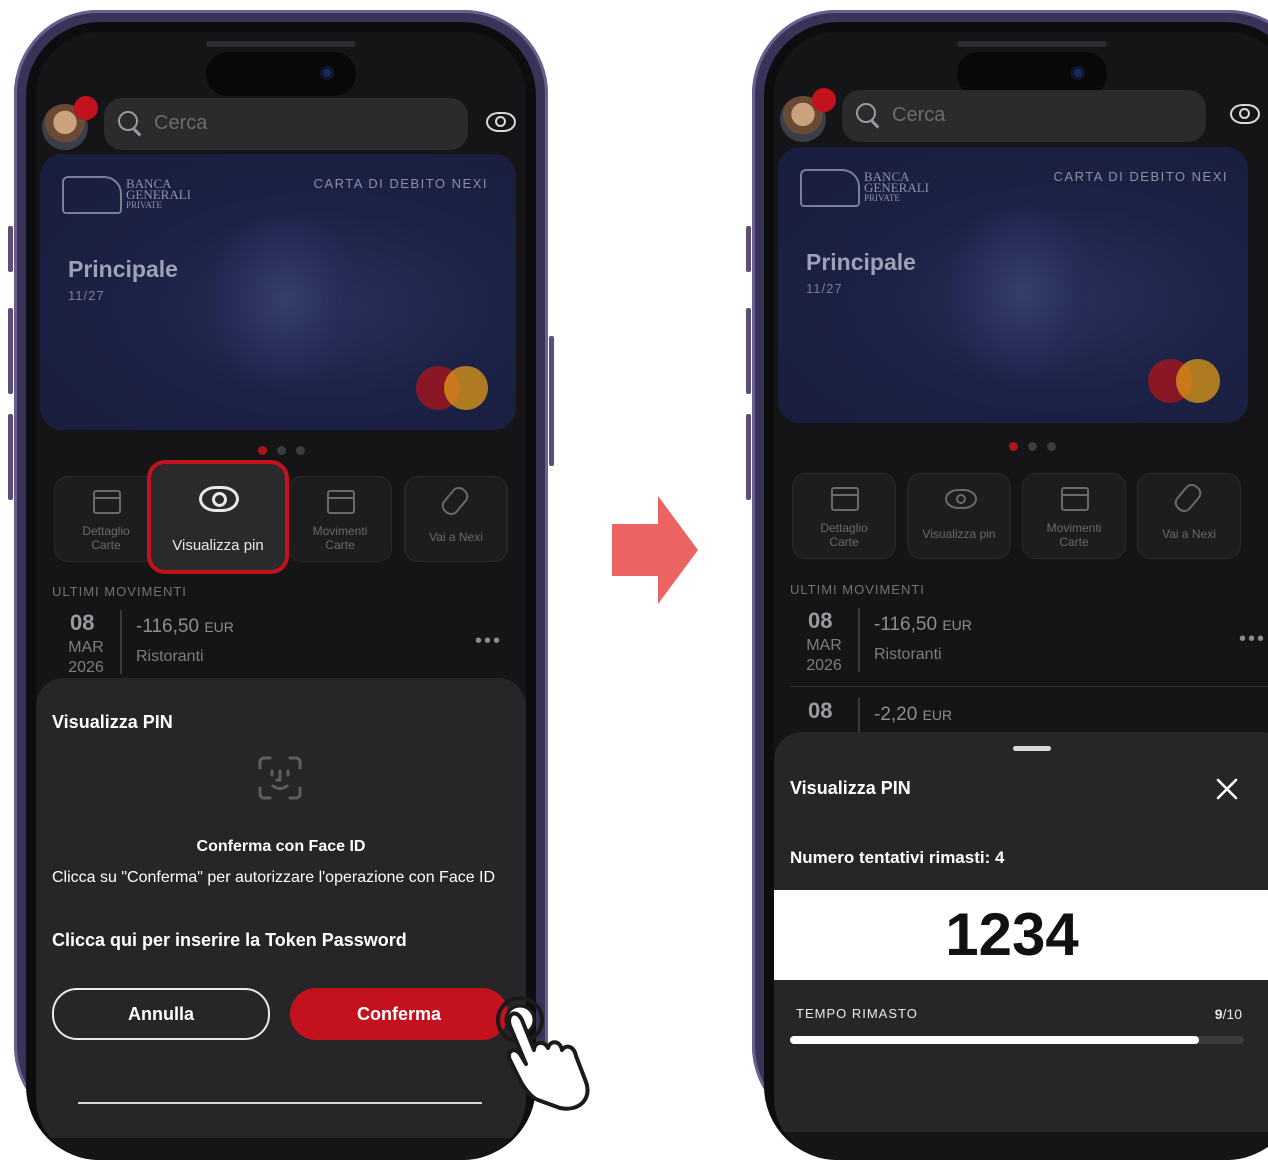 The image size is (1268, 1160). I want to click on time-progress-fill, so click(994, 1040).